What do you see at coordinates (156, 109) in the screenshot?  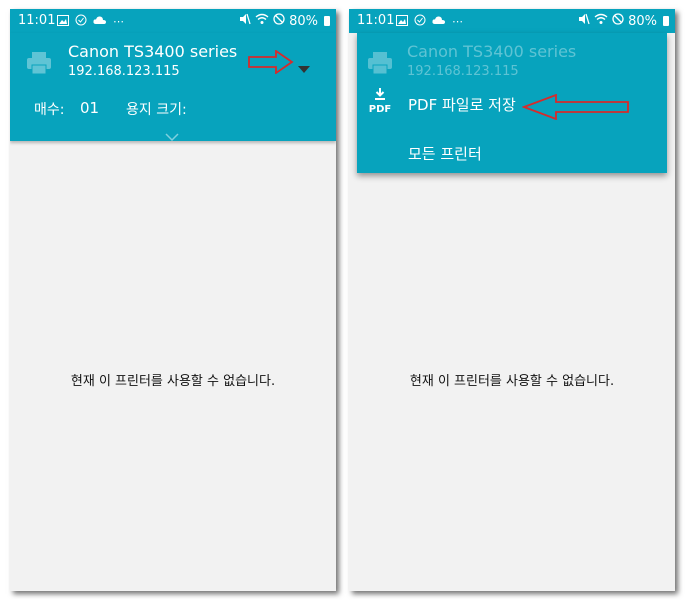 I see `paper-size-label: 용지 크기:` at bounding box center [156, 109].